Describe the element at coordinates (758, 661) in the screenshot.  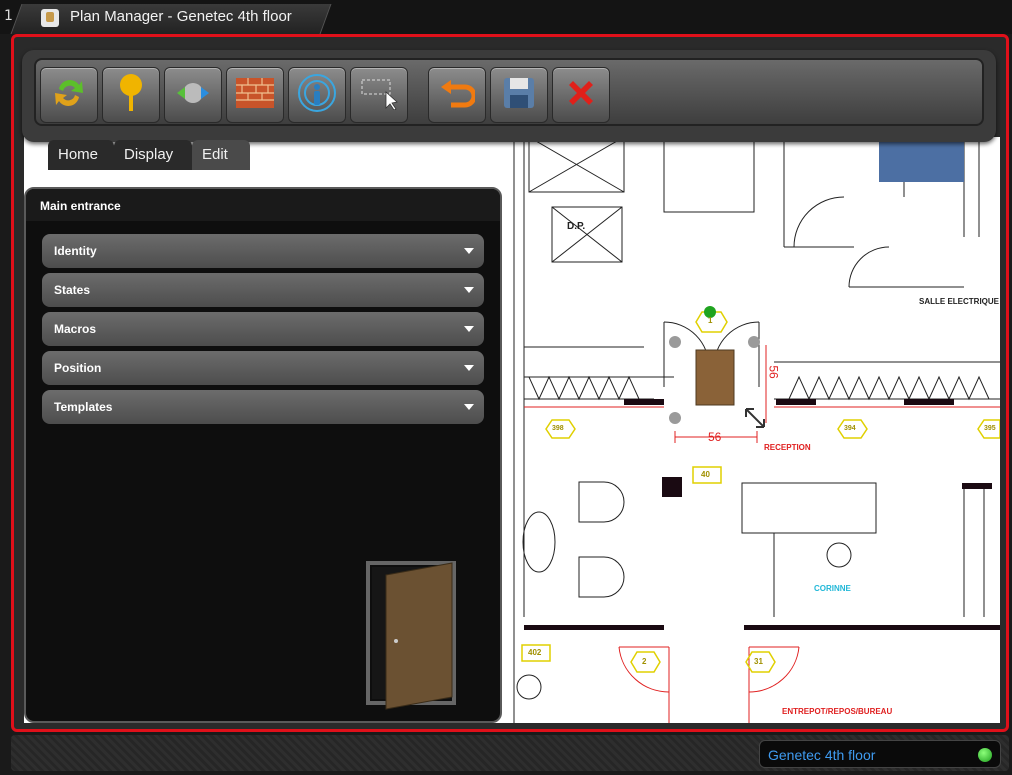
I see `door-number-31: 31` at that location.